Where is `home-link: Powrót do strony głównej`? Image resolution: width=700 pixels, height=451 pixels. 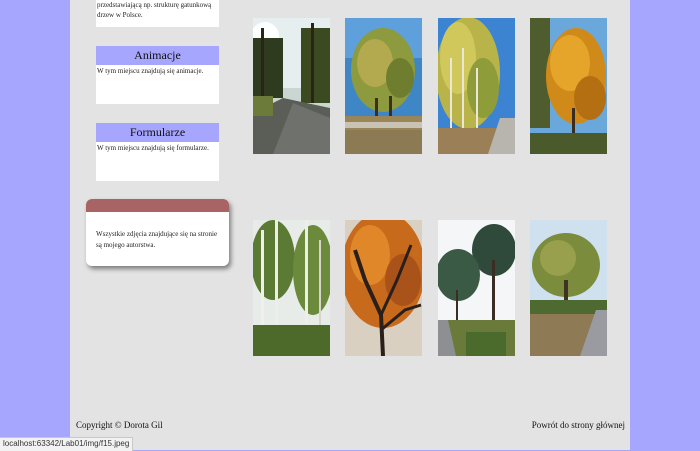 home-link: Powrót do strony głównej is located at coordinates (578, 425).